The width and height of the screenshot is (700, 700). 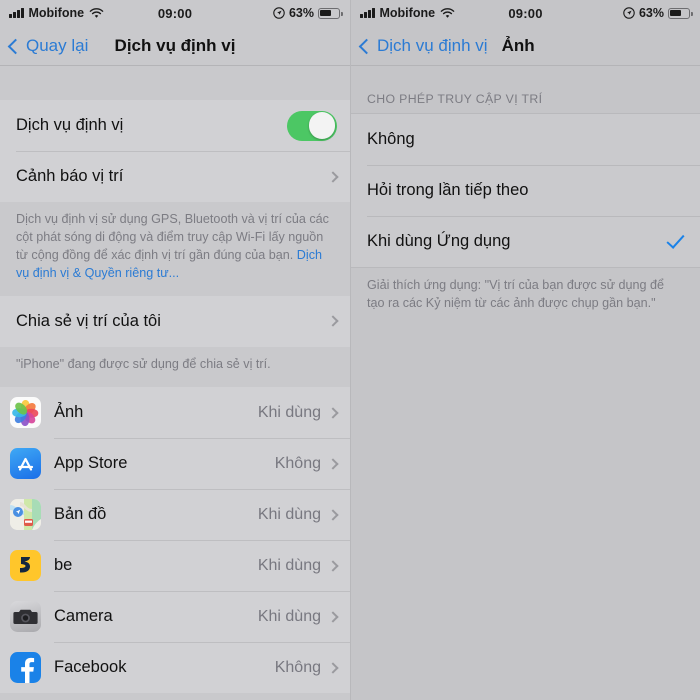 I want to click on back-button: Quay lại, so click(x=48, y=46).